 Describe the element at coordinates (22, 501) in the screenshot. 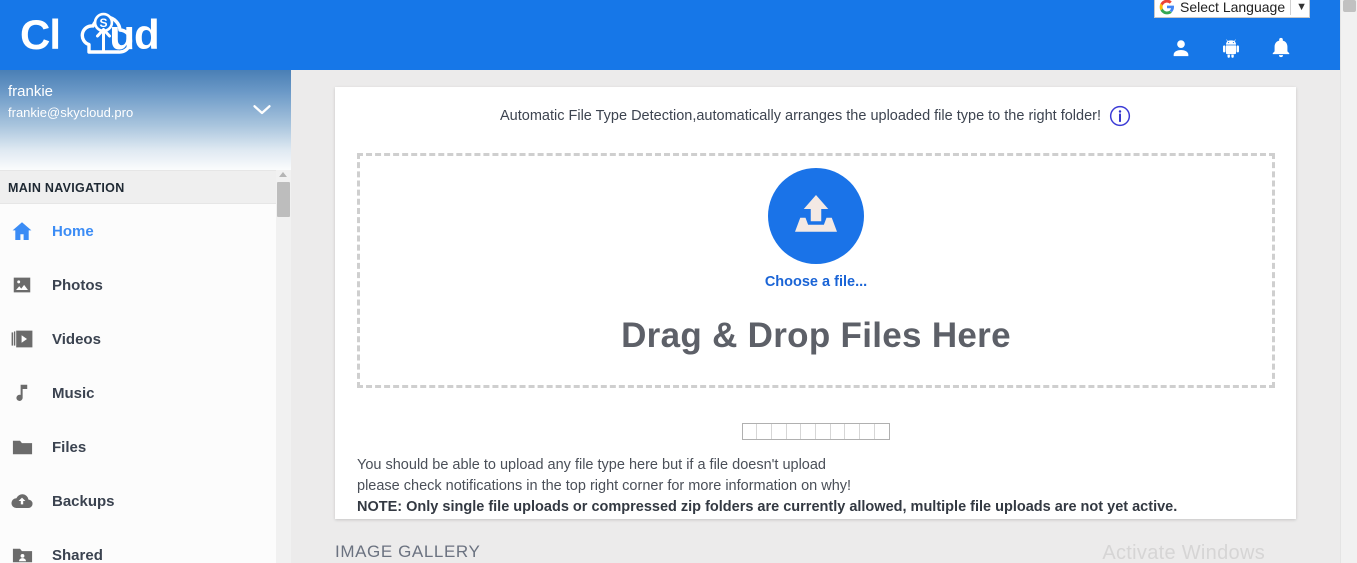

I see `cloud-upload-icon` at that location.